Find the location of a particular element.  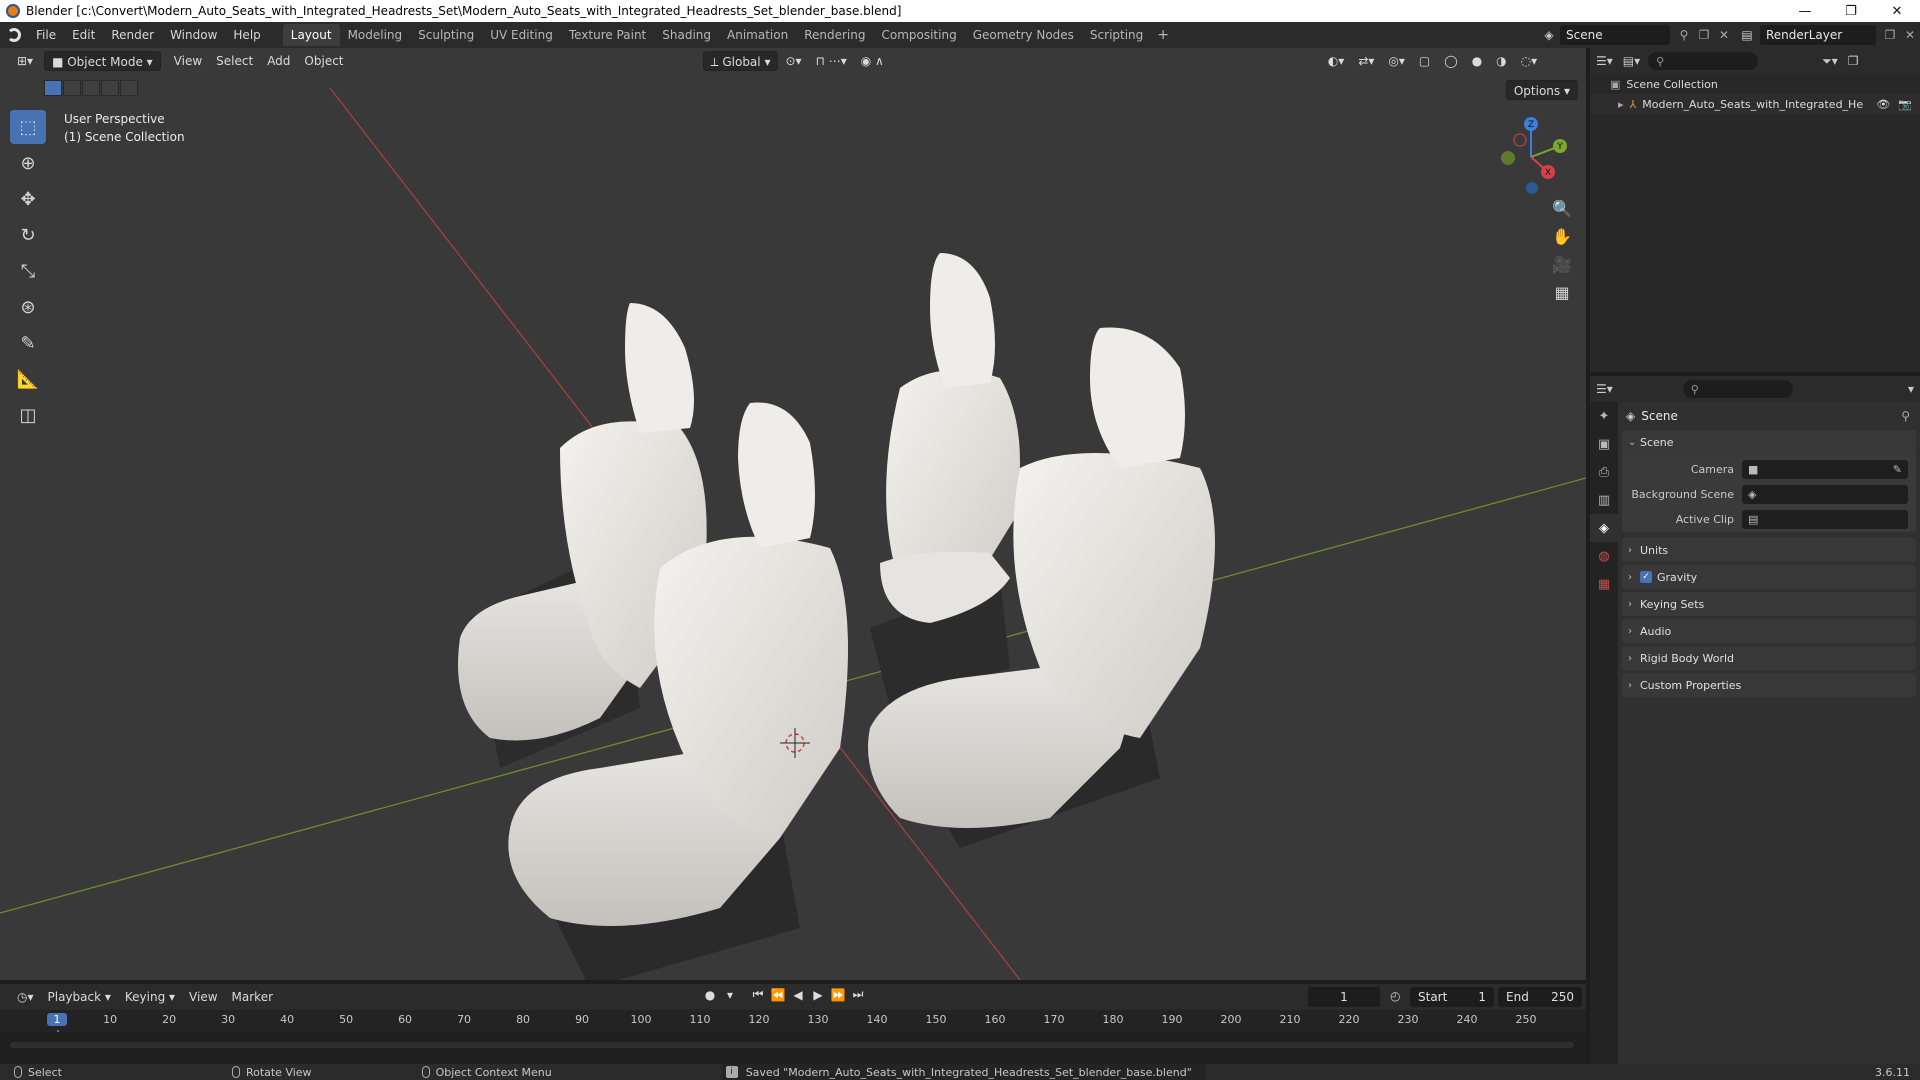

minimize-button: — is located at coordinates (1805, 11).